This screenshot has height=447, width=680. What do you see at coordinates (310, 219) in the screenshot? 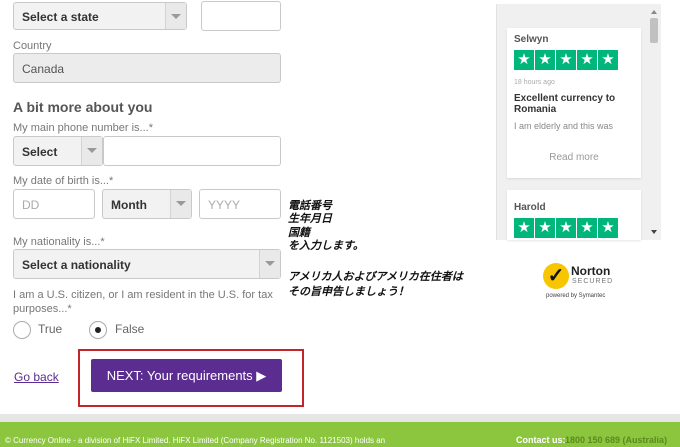
I see `annotation-line2: 生年月日` at bounding box center [310, 219].